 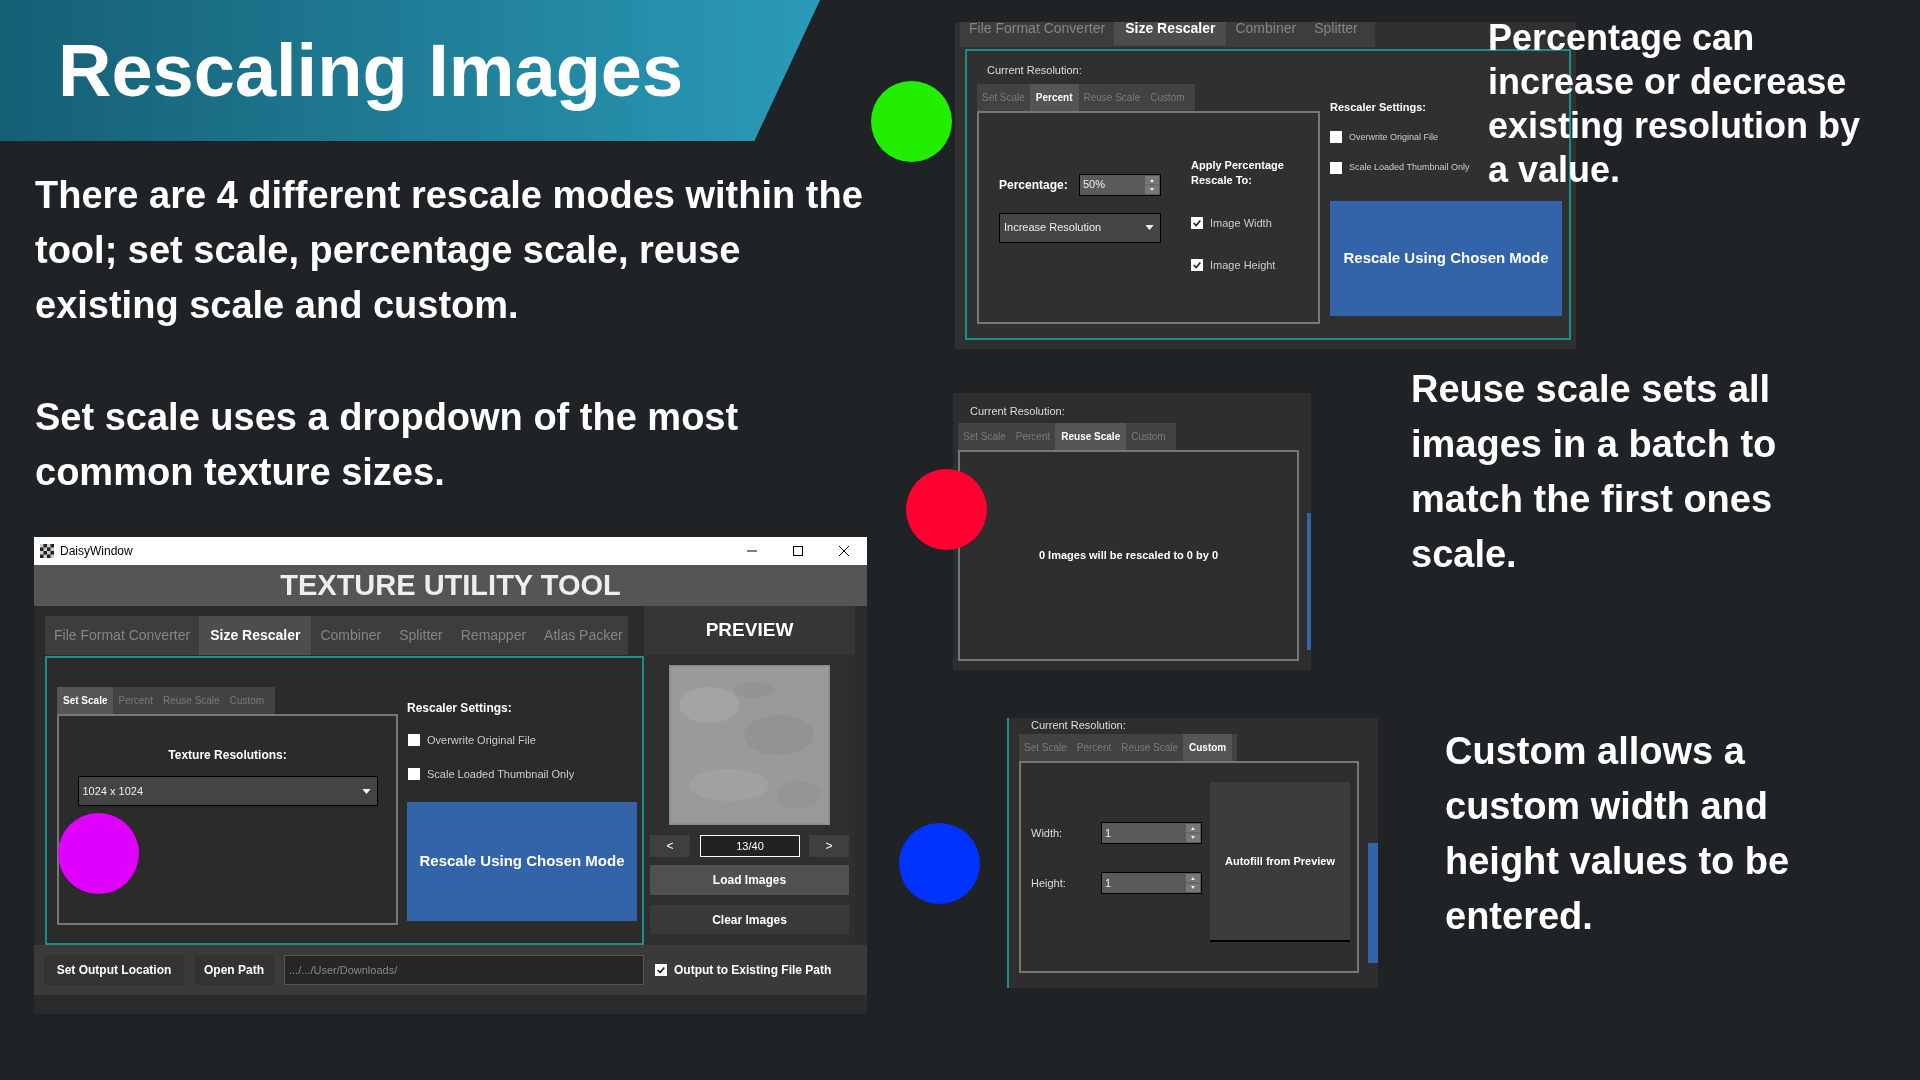 I want to click on window-title: DaisyWindow, so click(x=97, y=551).